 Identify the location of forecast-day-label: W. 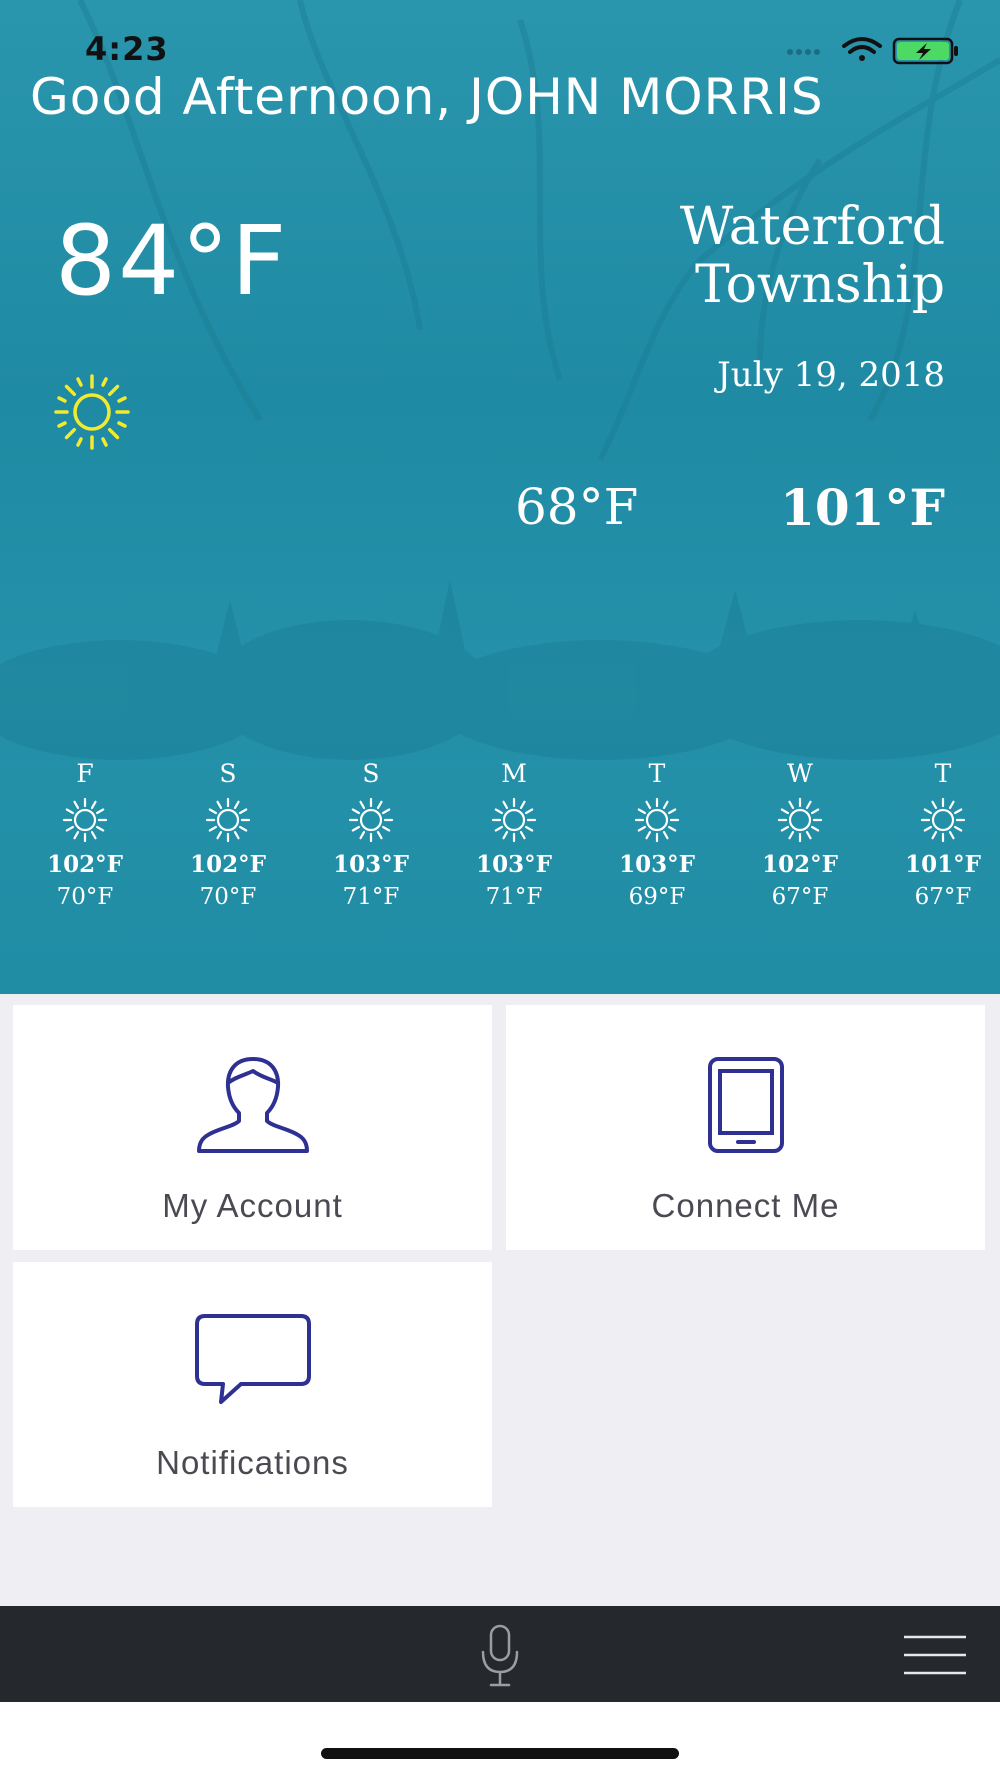
(800, 773).